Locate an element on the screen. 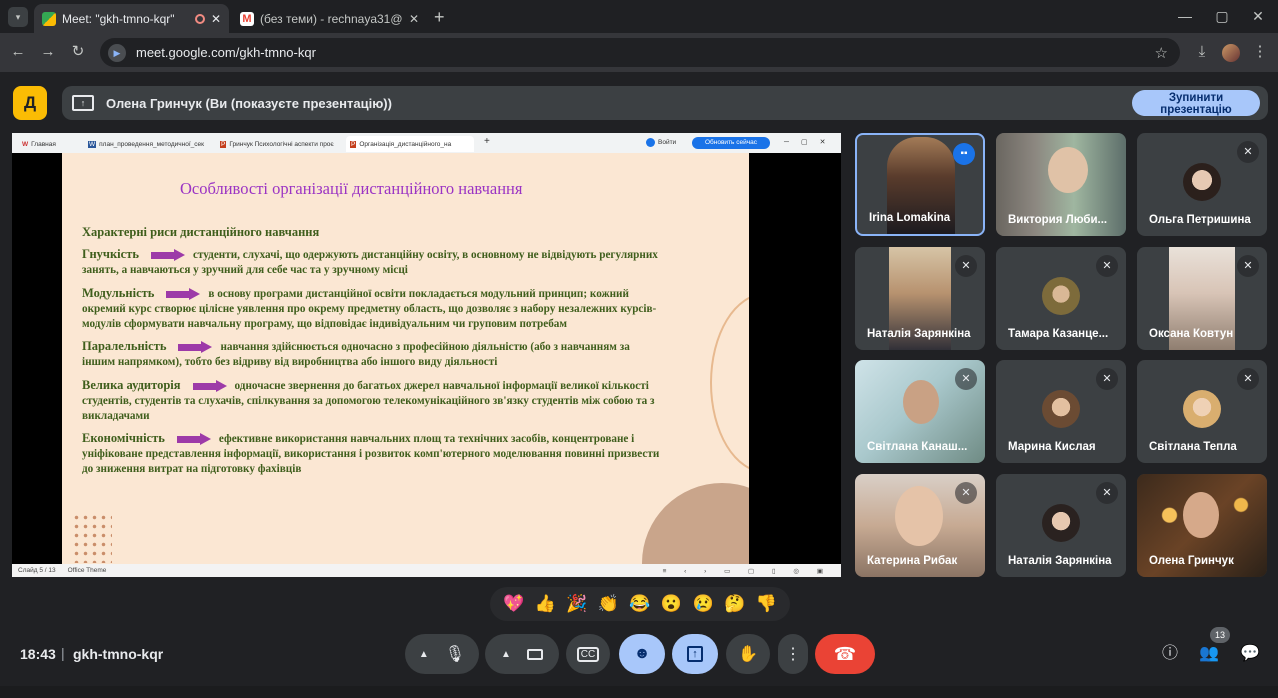 The height and width of the screenshot is (698, 1278). audio-options-icon: ▲ is located at coordinates (424, 654).